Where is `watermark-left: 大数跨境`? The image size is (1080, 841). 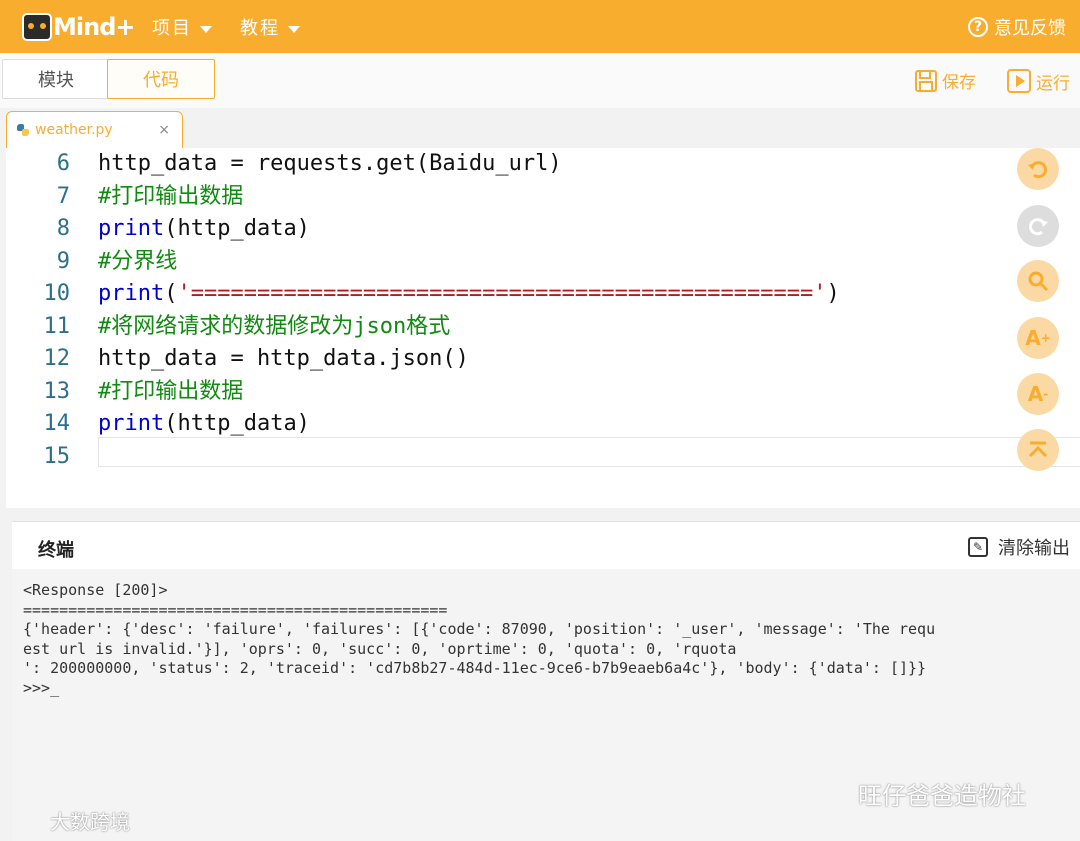
watermark-left: 大数跨境 is located at coordinates (90, 822).